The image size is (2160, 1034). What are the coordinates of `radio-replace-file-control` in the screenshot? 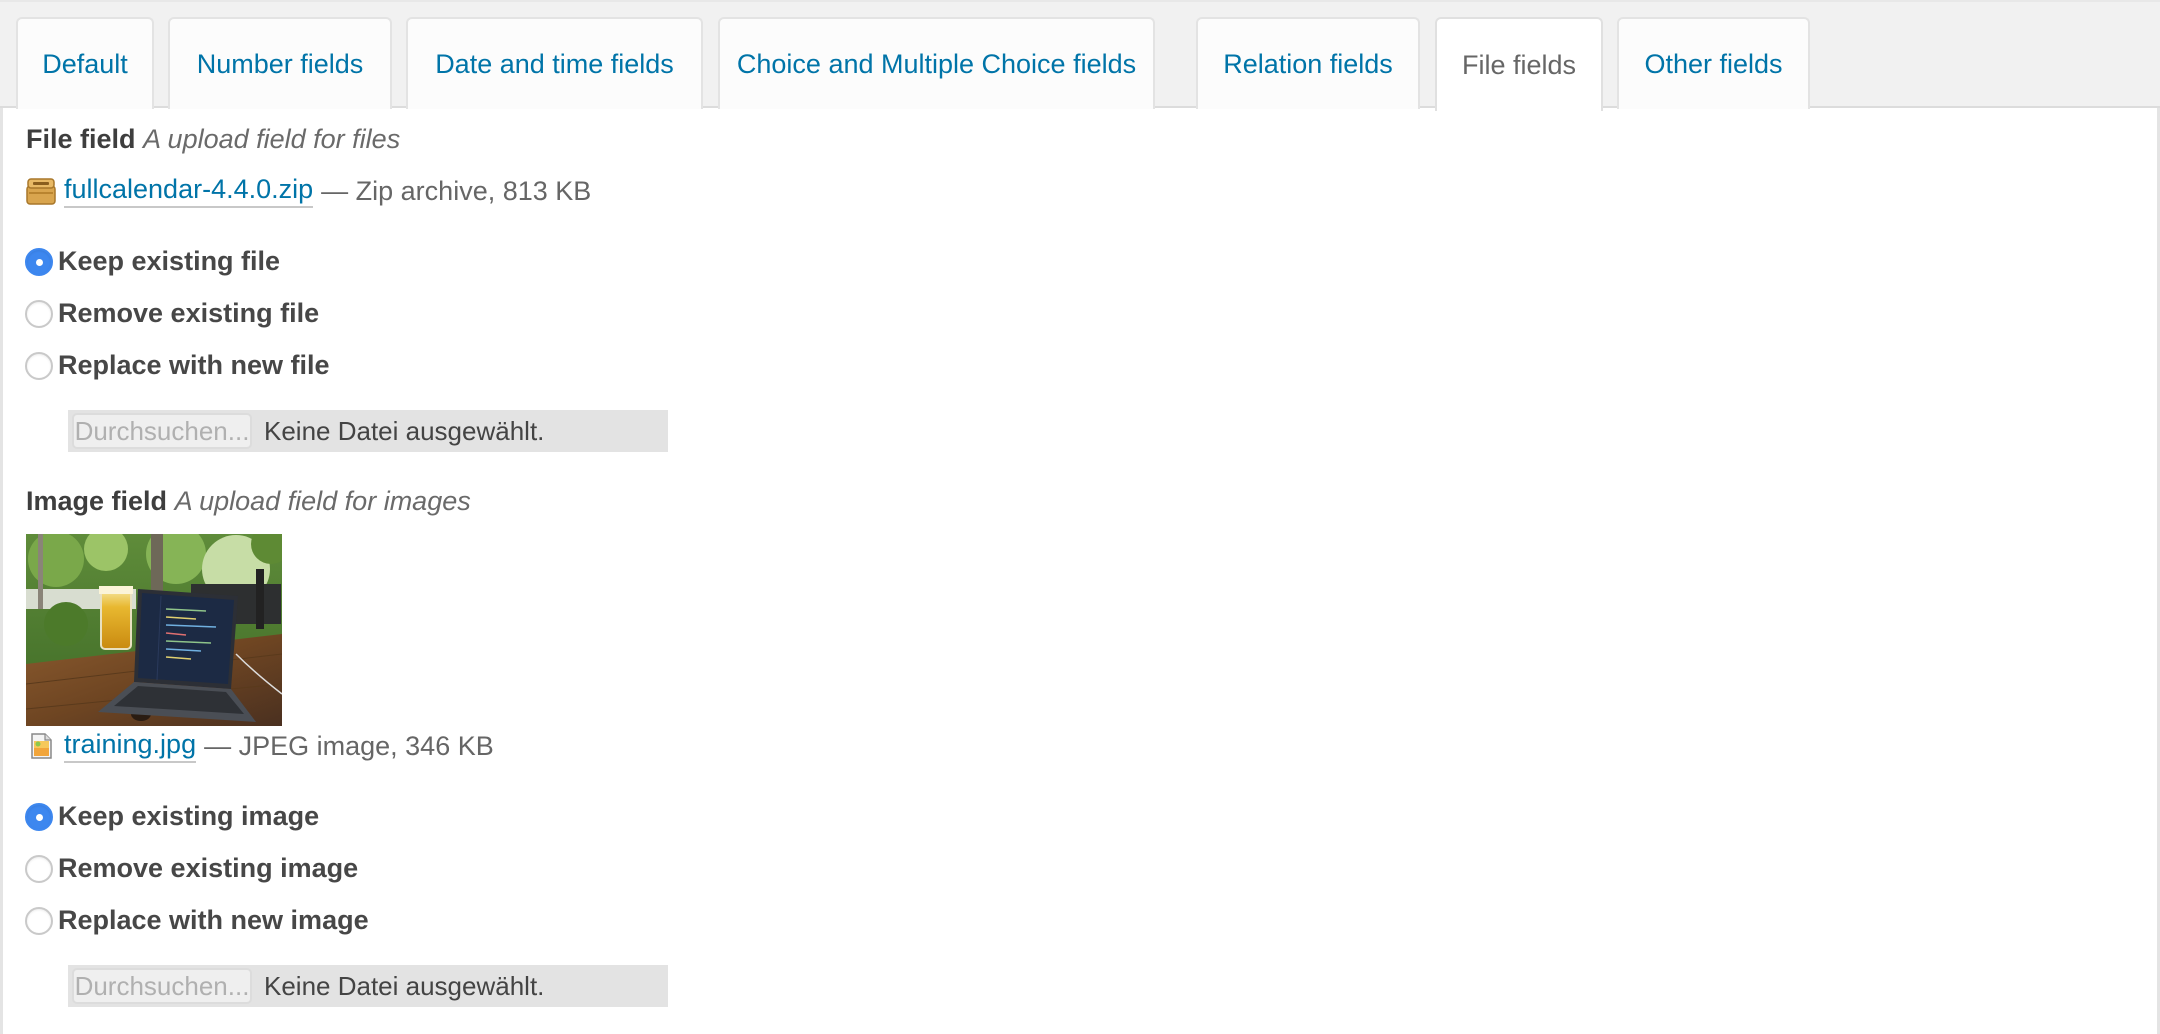 It's located at (39, 365).